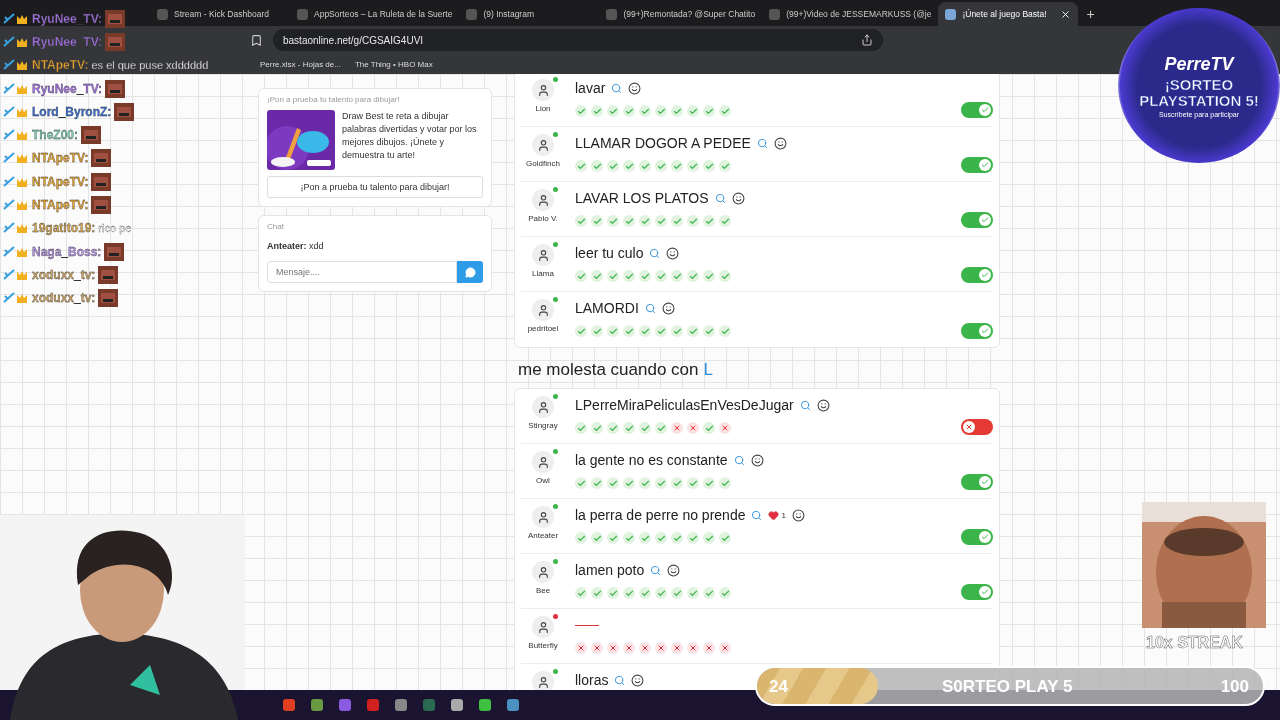 This screenshot has width=1280, height=720. I want to click on like-count: 1, so click(777, 515).